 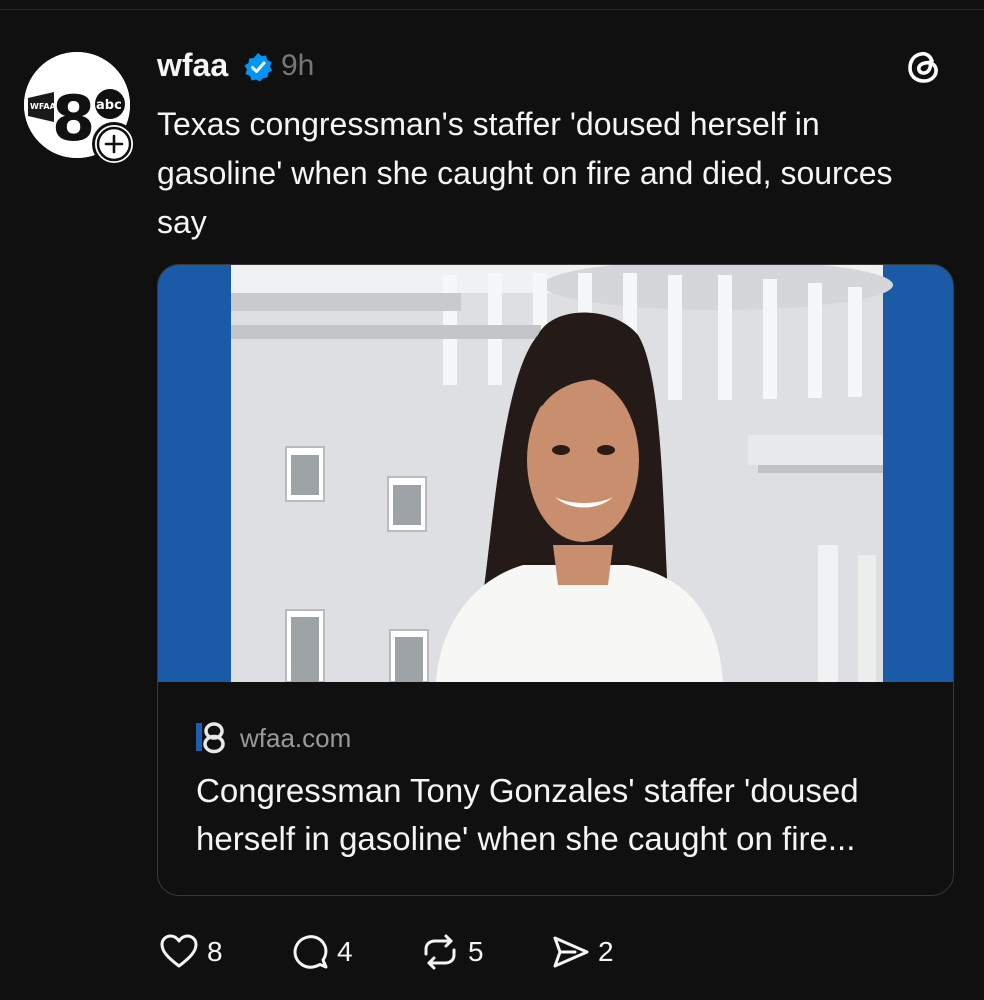 I want to click on share-button: 2, so click(x=581, y=952).